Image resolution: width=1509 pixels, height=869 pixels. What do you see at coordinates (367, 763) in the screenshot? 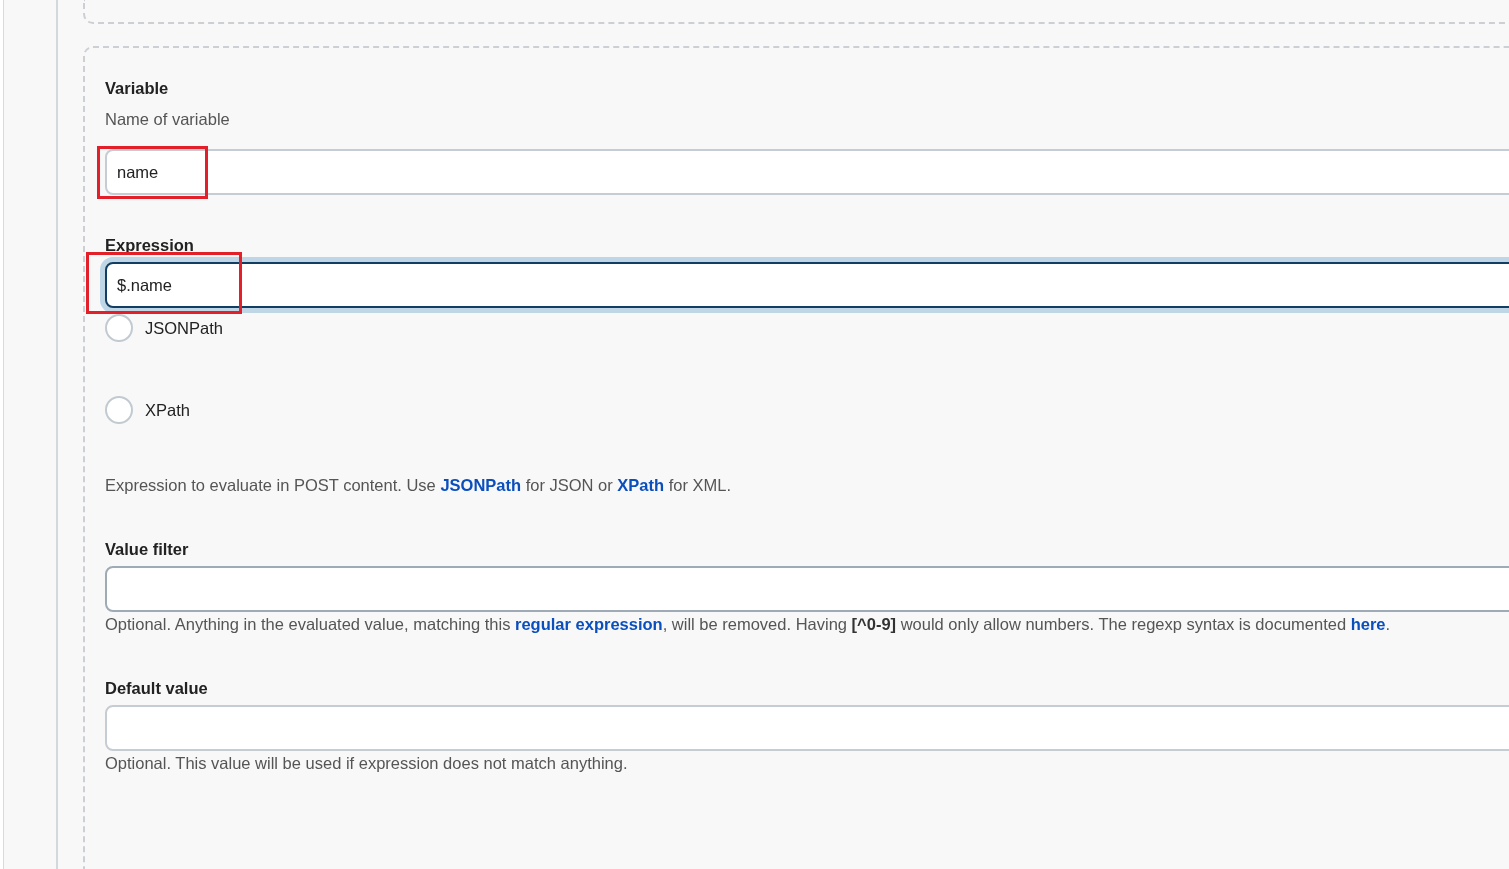
I see `help-text: Optional. This value will be used if expression does not match anything.` at bounding box center [367, 763].